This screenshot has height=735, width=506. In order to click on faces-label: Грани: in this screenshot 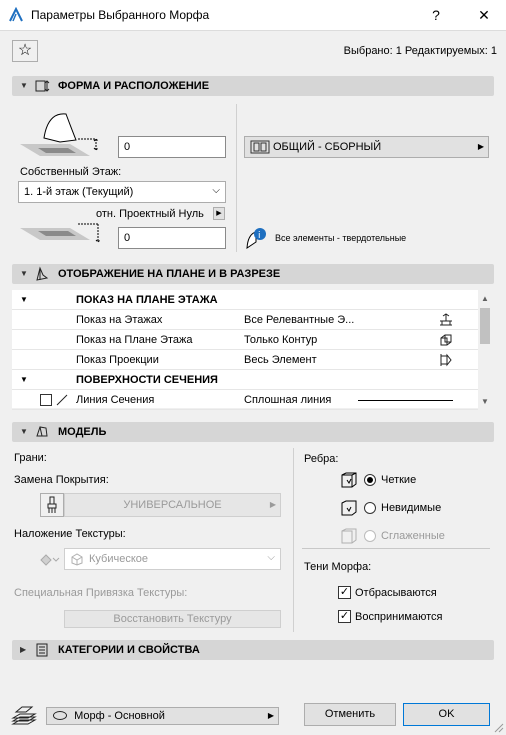, I will do `click(30, 458)`.